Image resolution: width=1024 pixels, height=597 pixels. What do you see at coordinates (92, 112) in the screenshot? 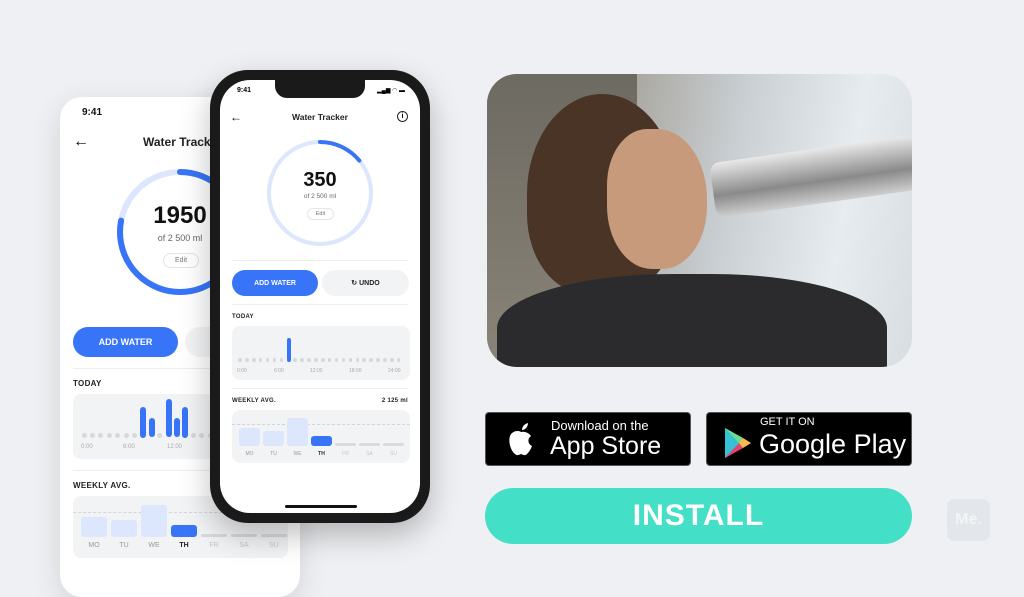
I see `status-time: 9:41` at bounding box center [92, 112].